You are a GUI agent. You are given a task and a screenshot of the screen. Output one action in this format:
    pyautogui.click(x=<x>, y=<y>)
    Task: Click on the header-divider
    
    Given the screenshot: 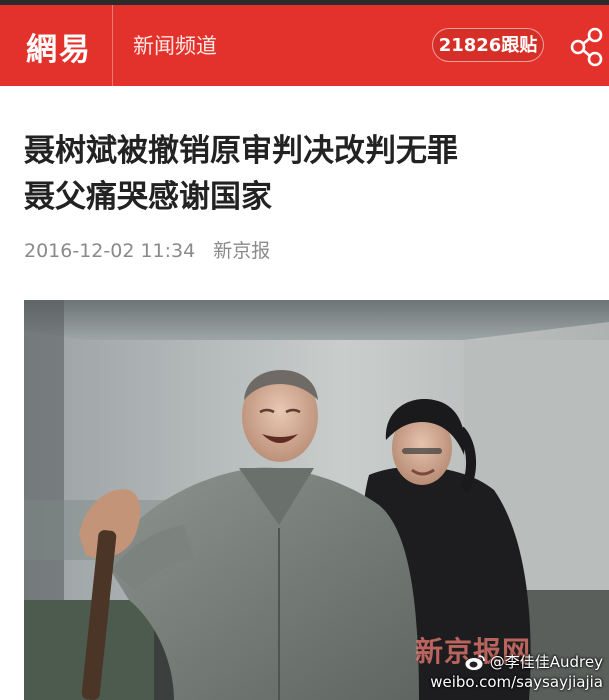 What is the action you would take?
    pyautogui.click(x=112, y=45)
    